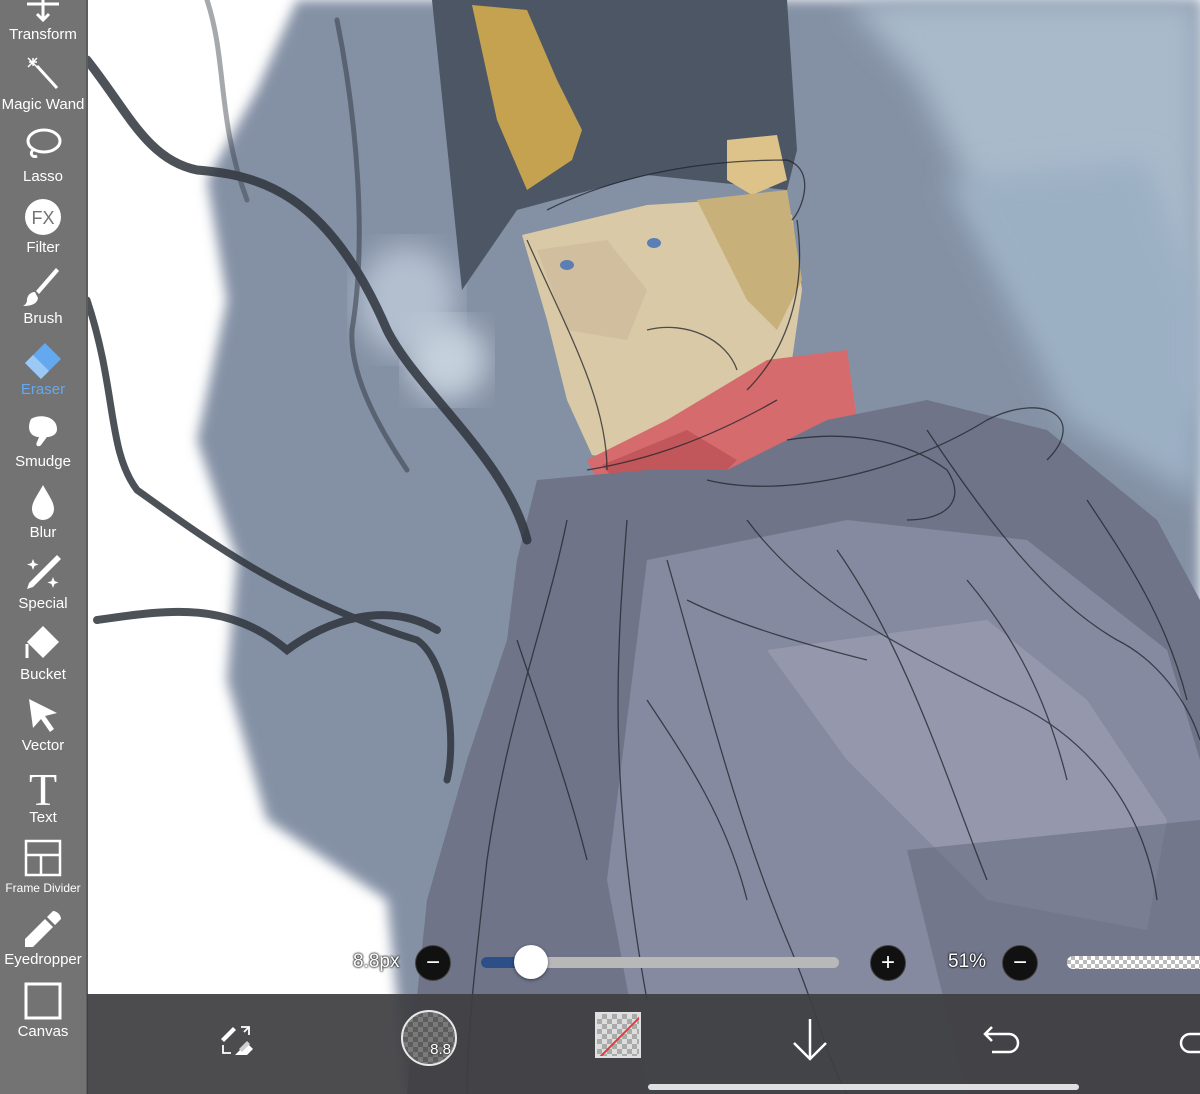 This screenshot has width=1200, height=1094. I want to click on tool-brush: Brush, so click(43, 295).